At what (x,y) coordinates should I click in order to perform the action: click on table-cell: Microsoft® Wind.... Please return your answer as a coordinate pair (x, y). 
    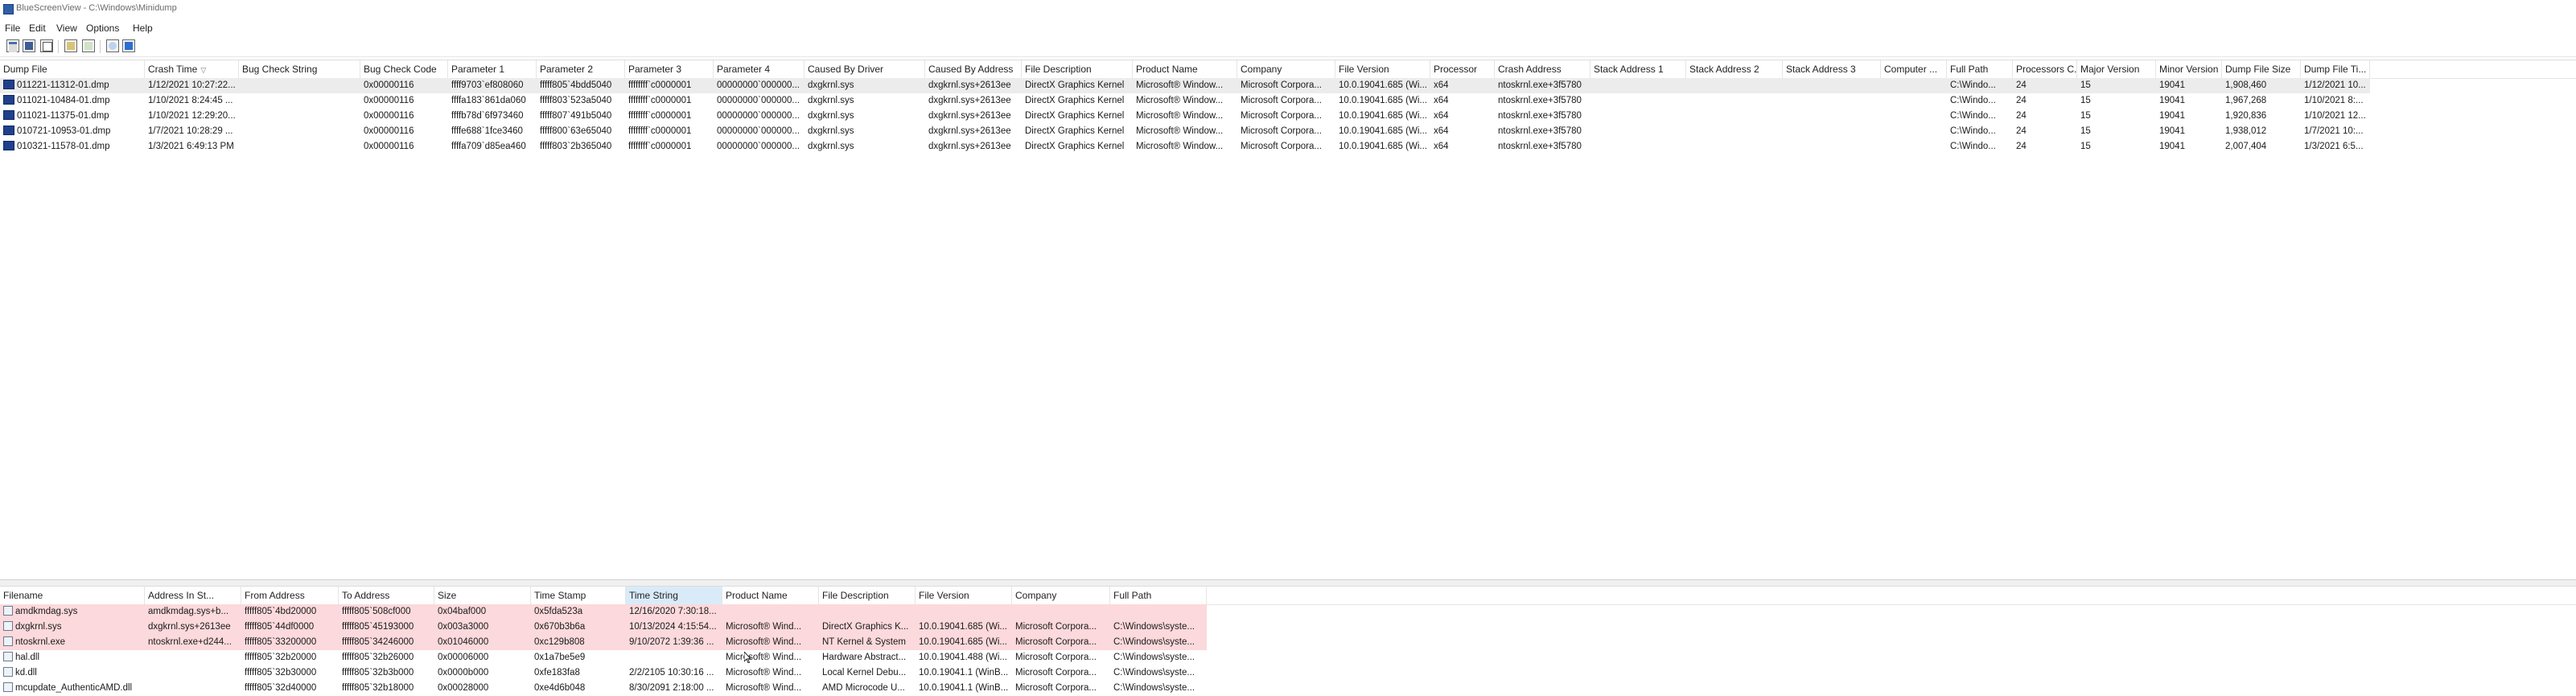
    Looking at the image, I should click on (770, 688).